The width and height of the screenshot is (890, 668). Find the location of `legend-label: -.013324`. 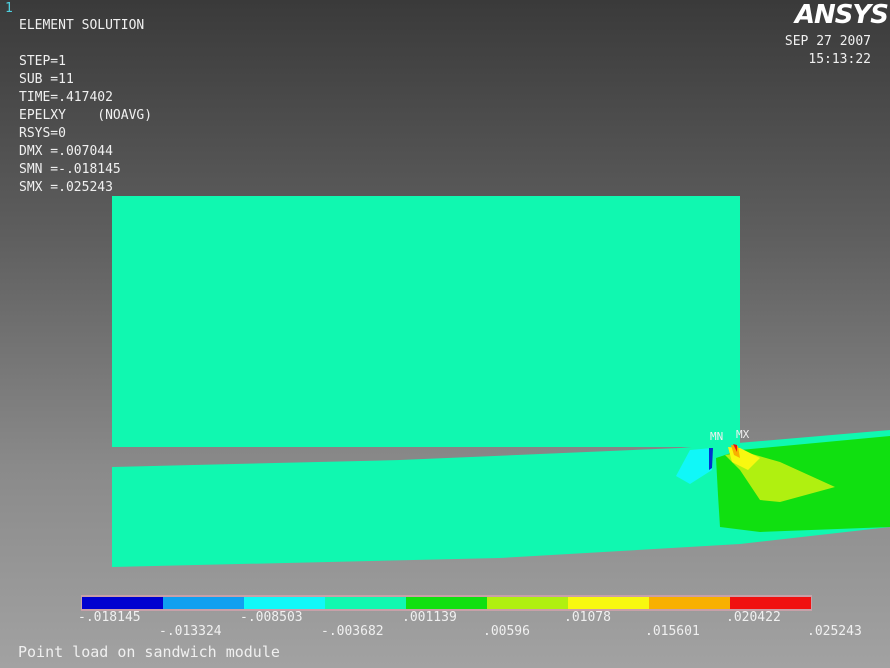

legend-label: -.013324 is located at coordinates (190, 631).